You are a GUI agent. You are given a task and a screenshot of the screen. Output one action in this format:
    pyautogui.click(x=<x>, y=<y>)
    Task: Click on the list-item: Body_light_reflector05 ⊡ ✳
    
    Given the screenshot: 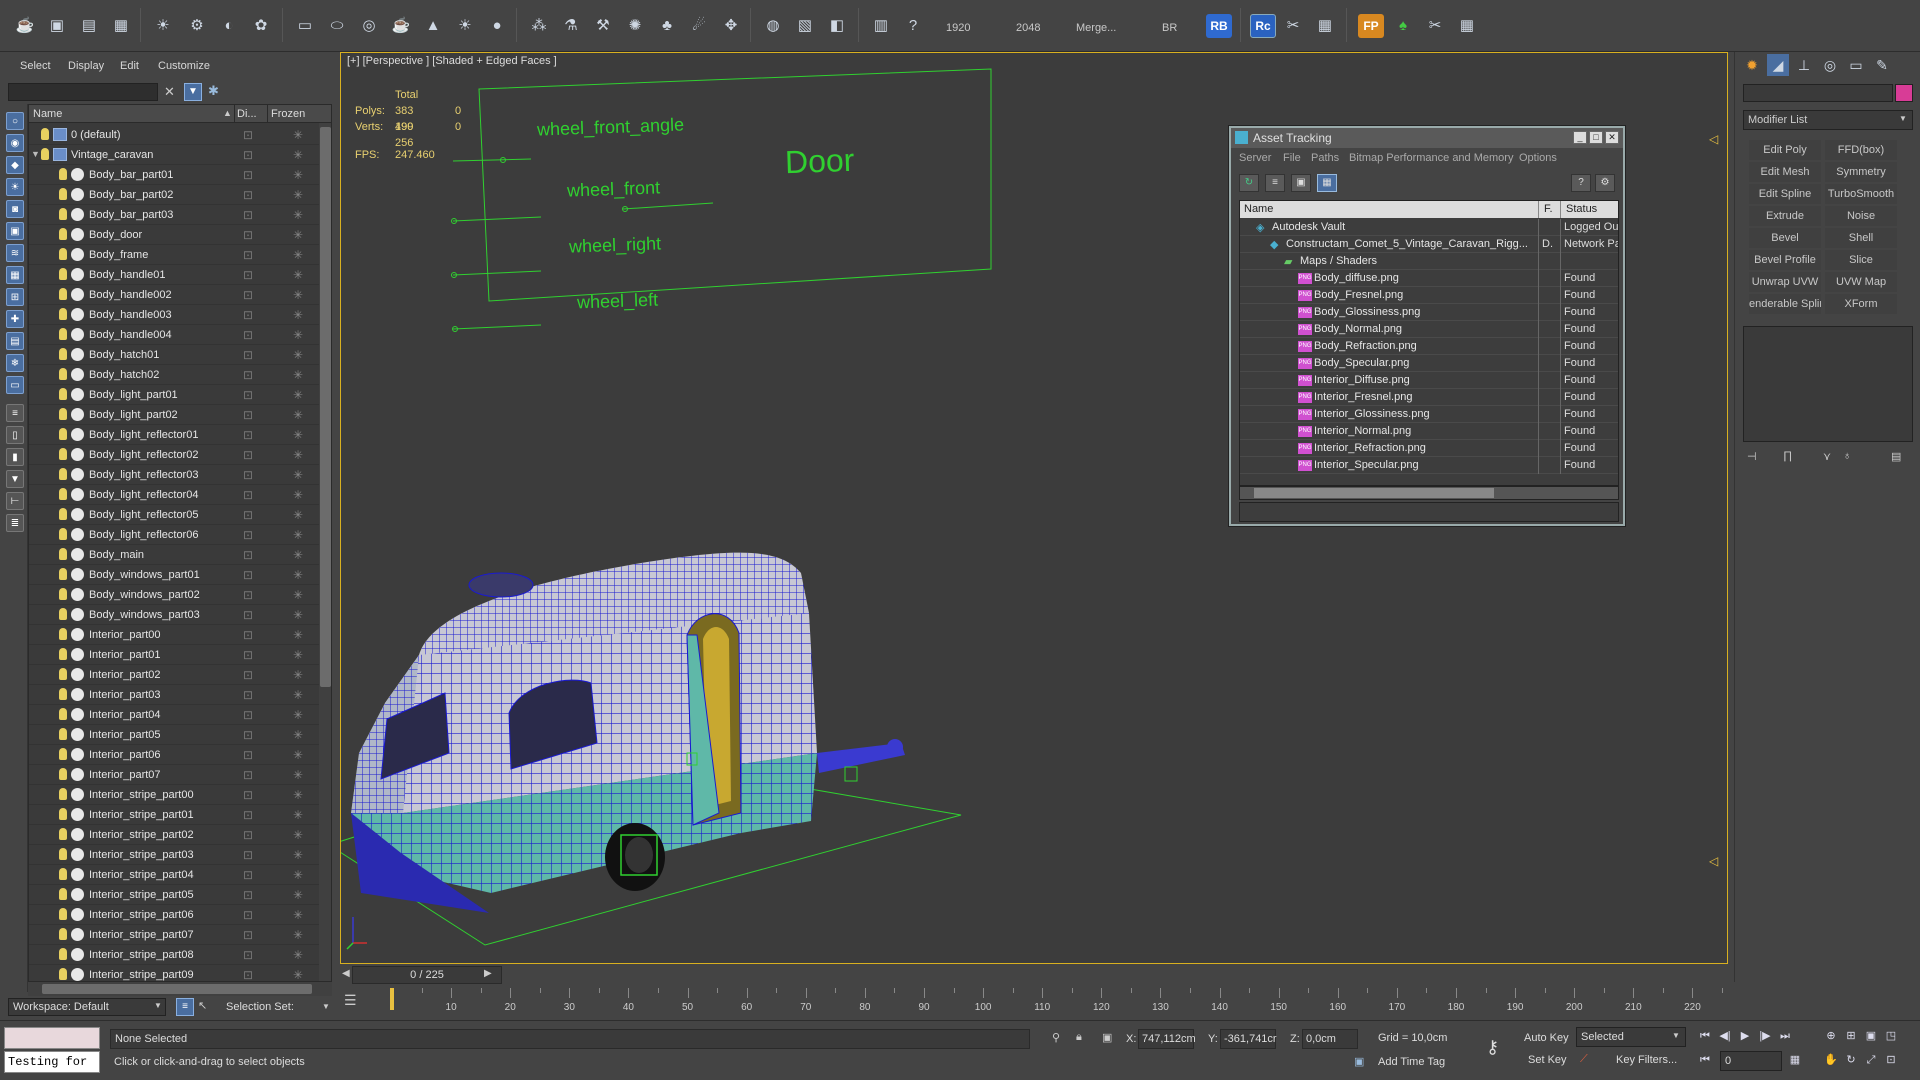 What is the action you would take?
    pyautogui.click(x=174, y=515)
    